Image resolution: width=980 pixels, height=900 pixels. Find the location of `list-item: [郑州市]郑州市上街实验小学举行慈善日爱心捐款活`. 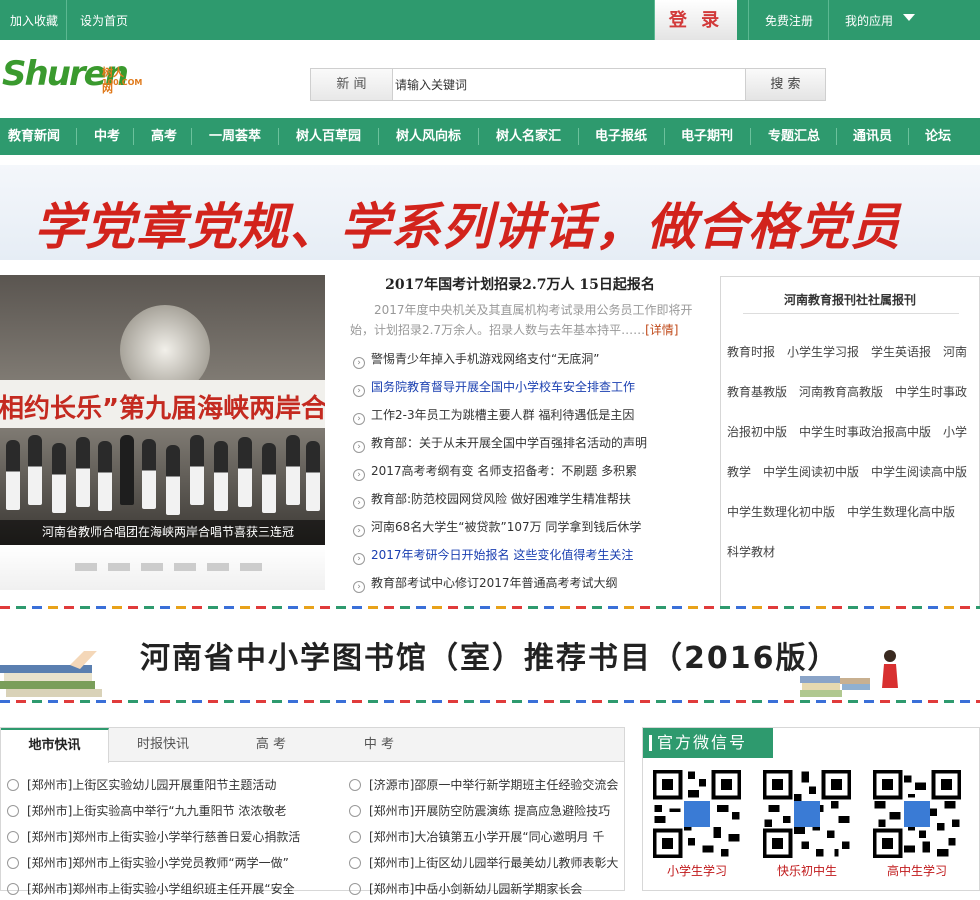

list-item: [郑州市]郑州市上街实验小学举行慈善日爱心捐款活 is located at coordinates (172, 838).